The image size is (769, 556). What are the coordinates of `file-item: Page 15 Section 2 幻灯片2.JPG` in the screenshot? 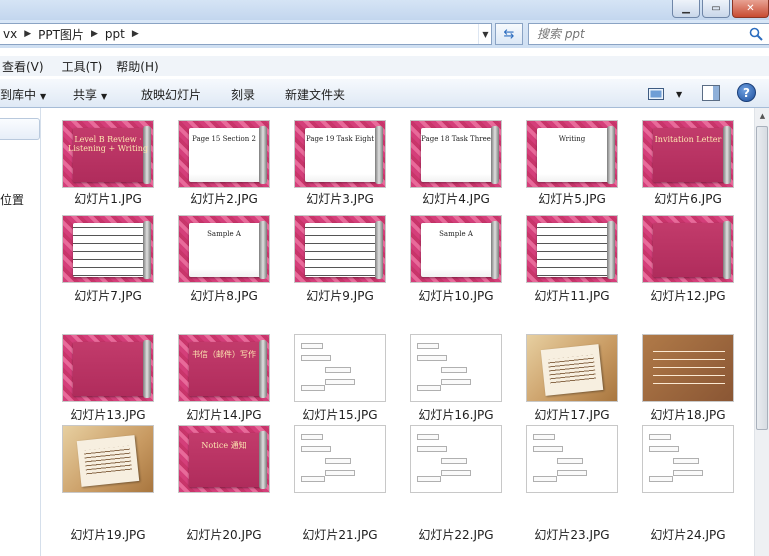 It's located at (233, 163).